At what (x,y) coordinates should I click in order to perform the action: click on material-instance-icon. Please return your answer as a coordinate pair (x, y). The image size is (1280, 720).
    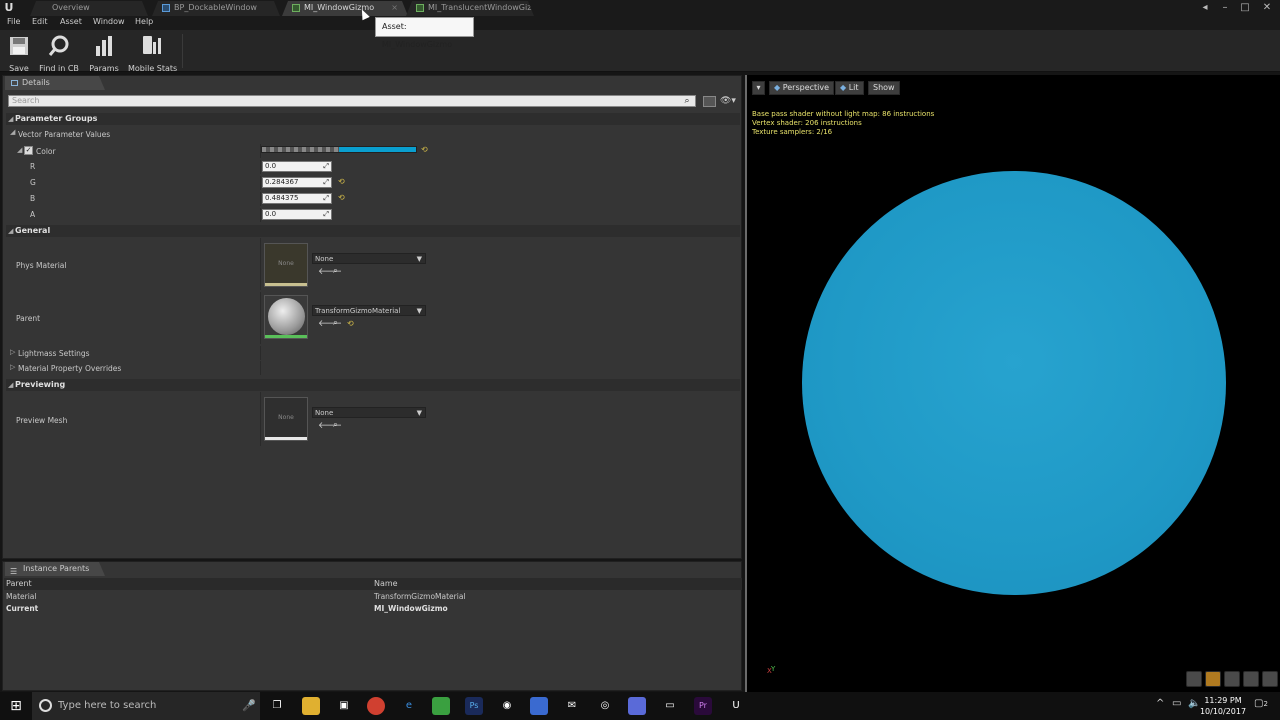
    Looking at the image, I should click on (420, 8).